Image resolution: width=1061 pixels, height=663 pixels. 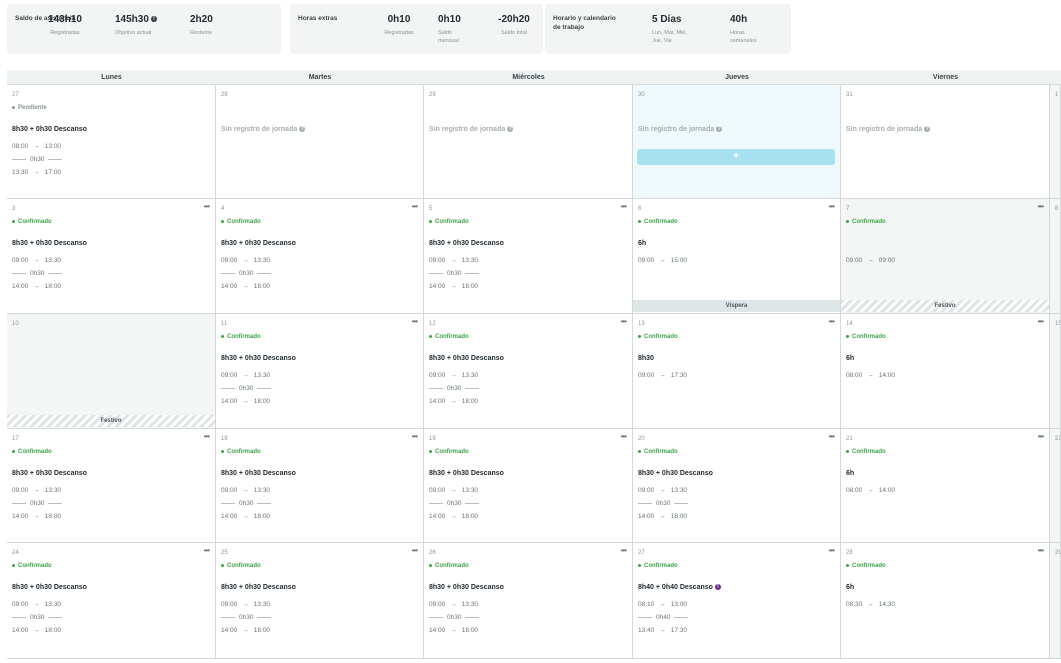 What do you see at coordinates (453, 401) in the screenshot?
I see `time-range: 14:00 → 18:00` at bounding box center [453, 401].